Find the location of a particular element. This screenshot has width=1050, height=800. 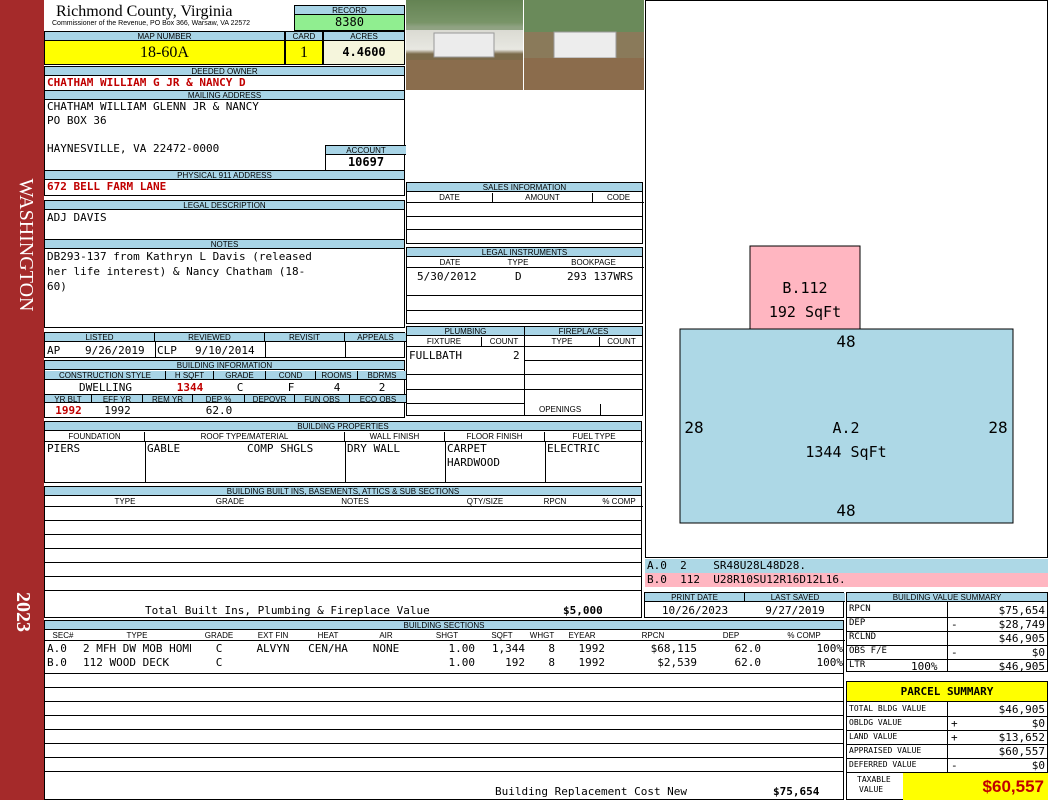

dep-label: DEP is located at coordinates (857, 623).